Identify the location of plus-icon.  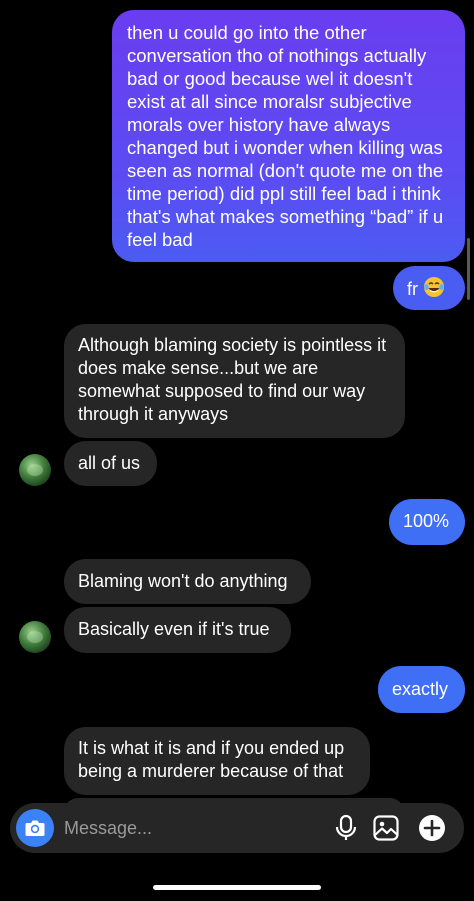
(432, 831).